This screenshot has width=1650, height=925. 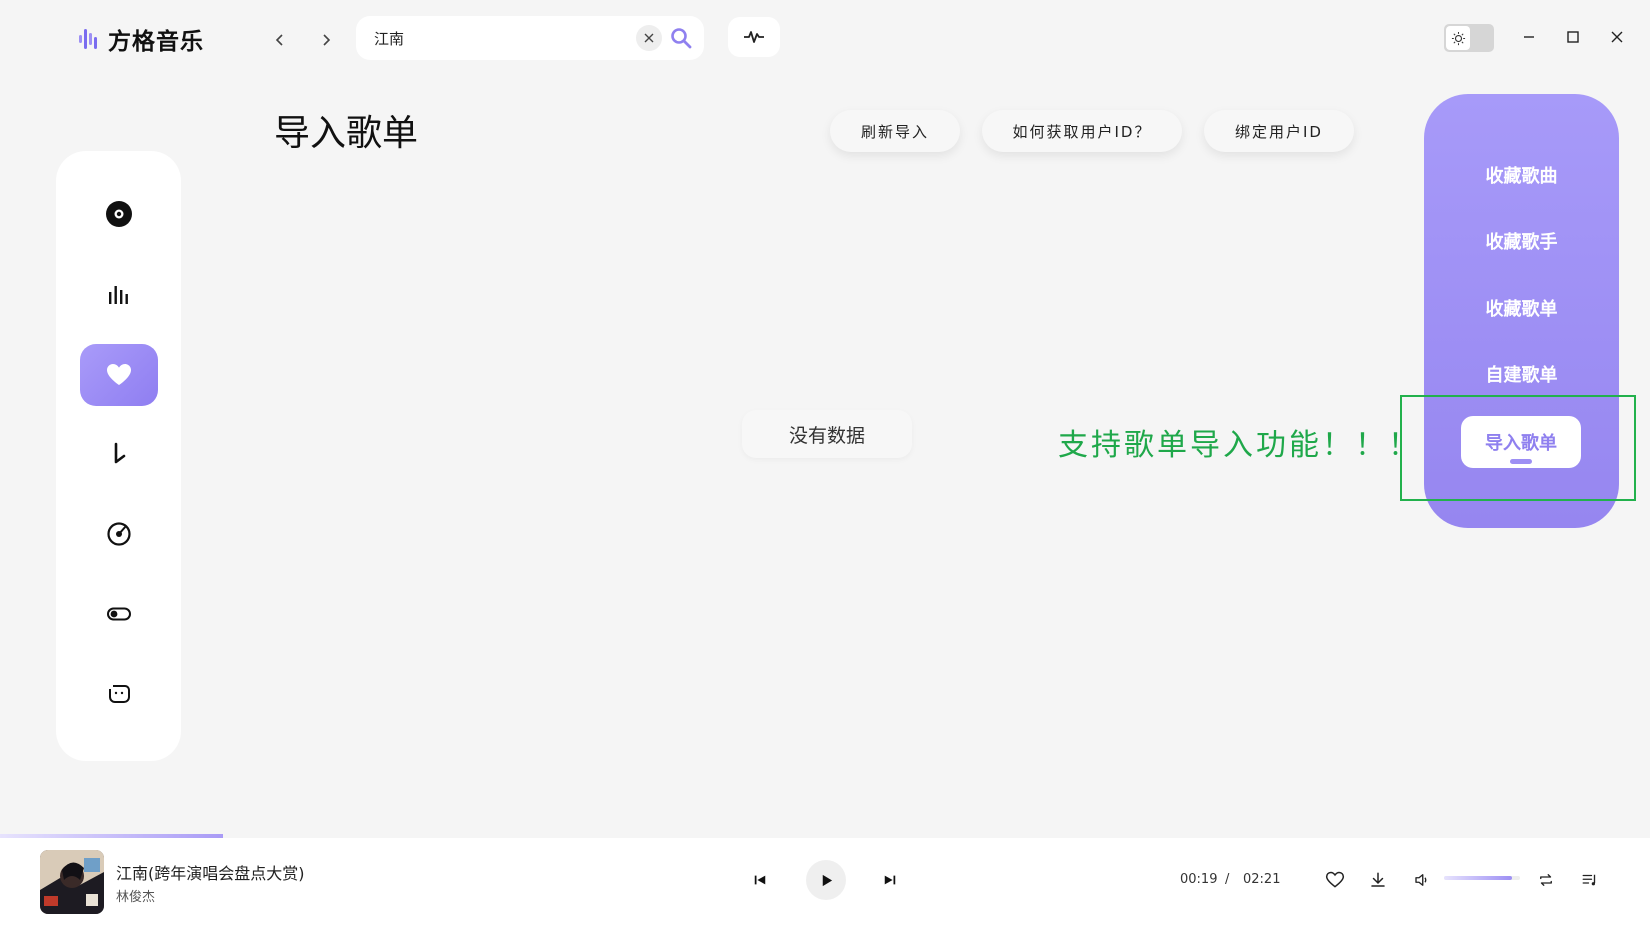 I want to click on app-name: 方格音乐, so click(x=156, y=42).